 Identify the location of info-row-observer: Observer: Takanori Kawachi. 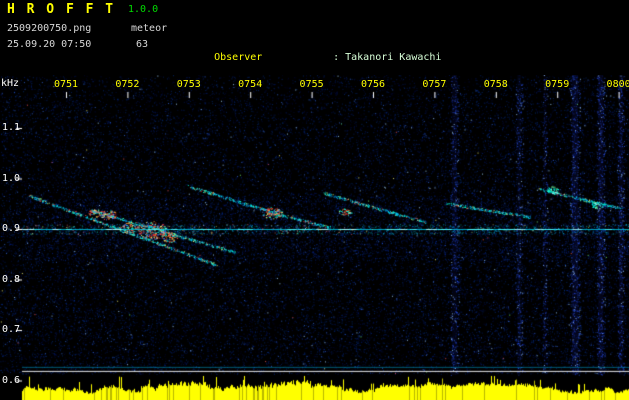
(403, 52).